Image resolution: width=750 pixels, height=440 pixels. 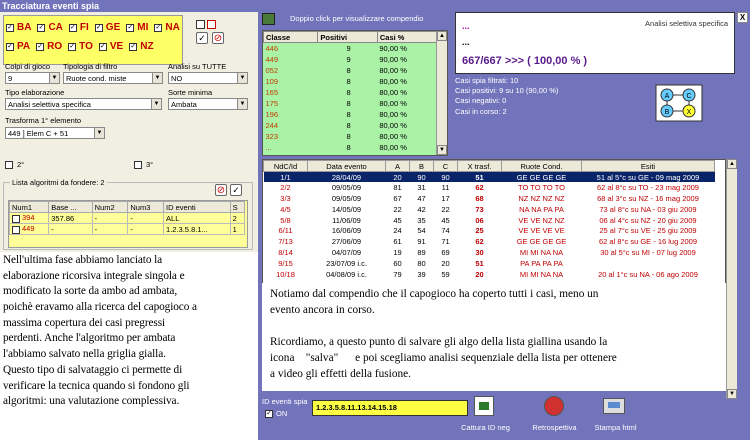 What do you see at coordinates (350, 81) in the screenshot?
I see `compendio-row: 109 8 80,00 %` at bounding box center [350, 81].